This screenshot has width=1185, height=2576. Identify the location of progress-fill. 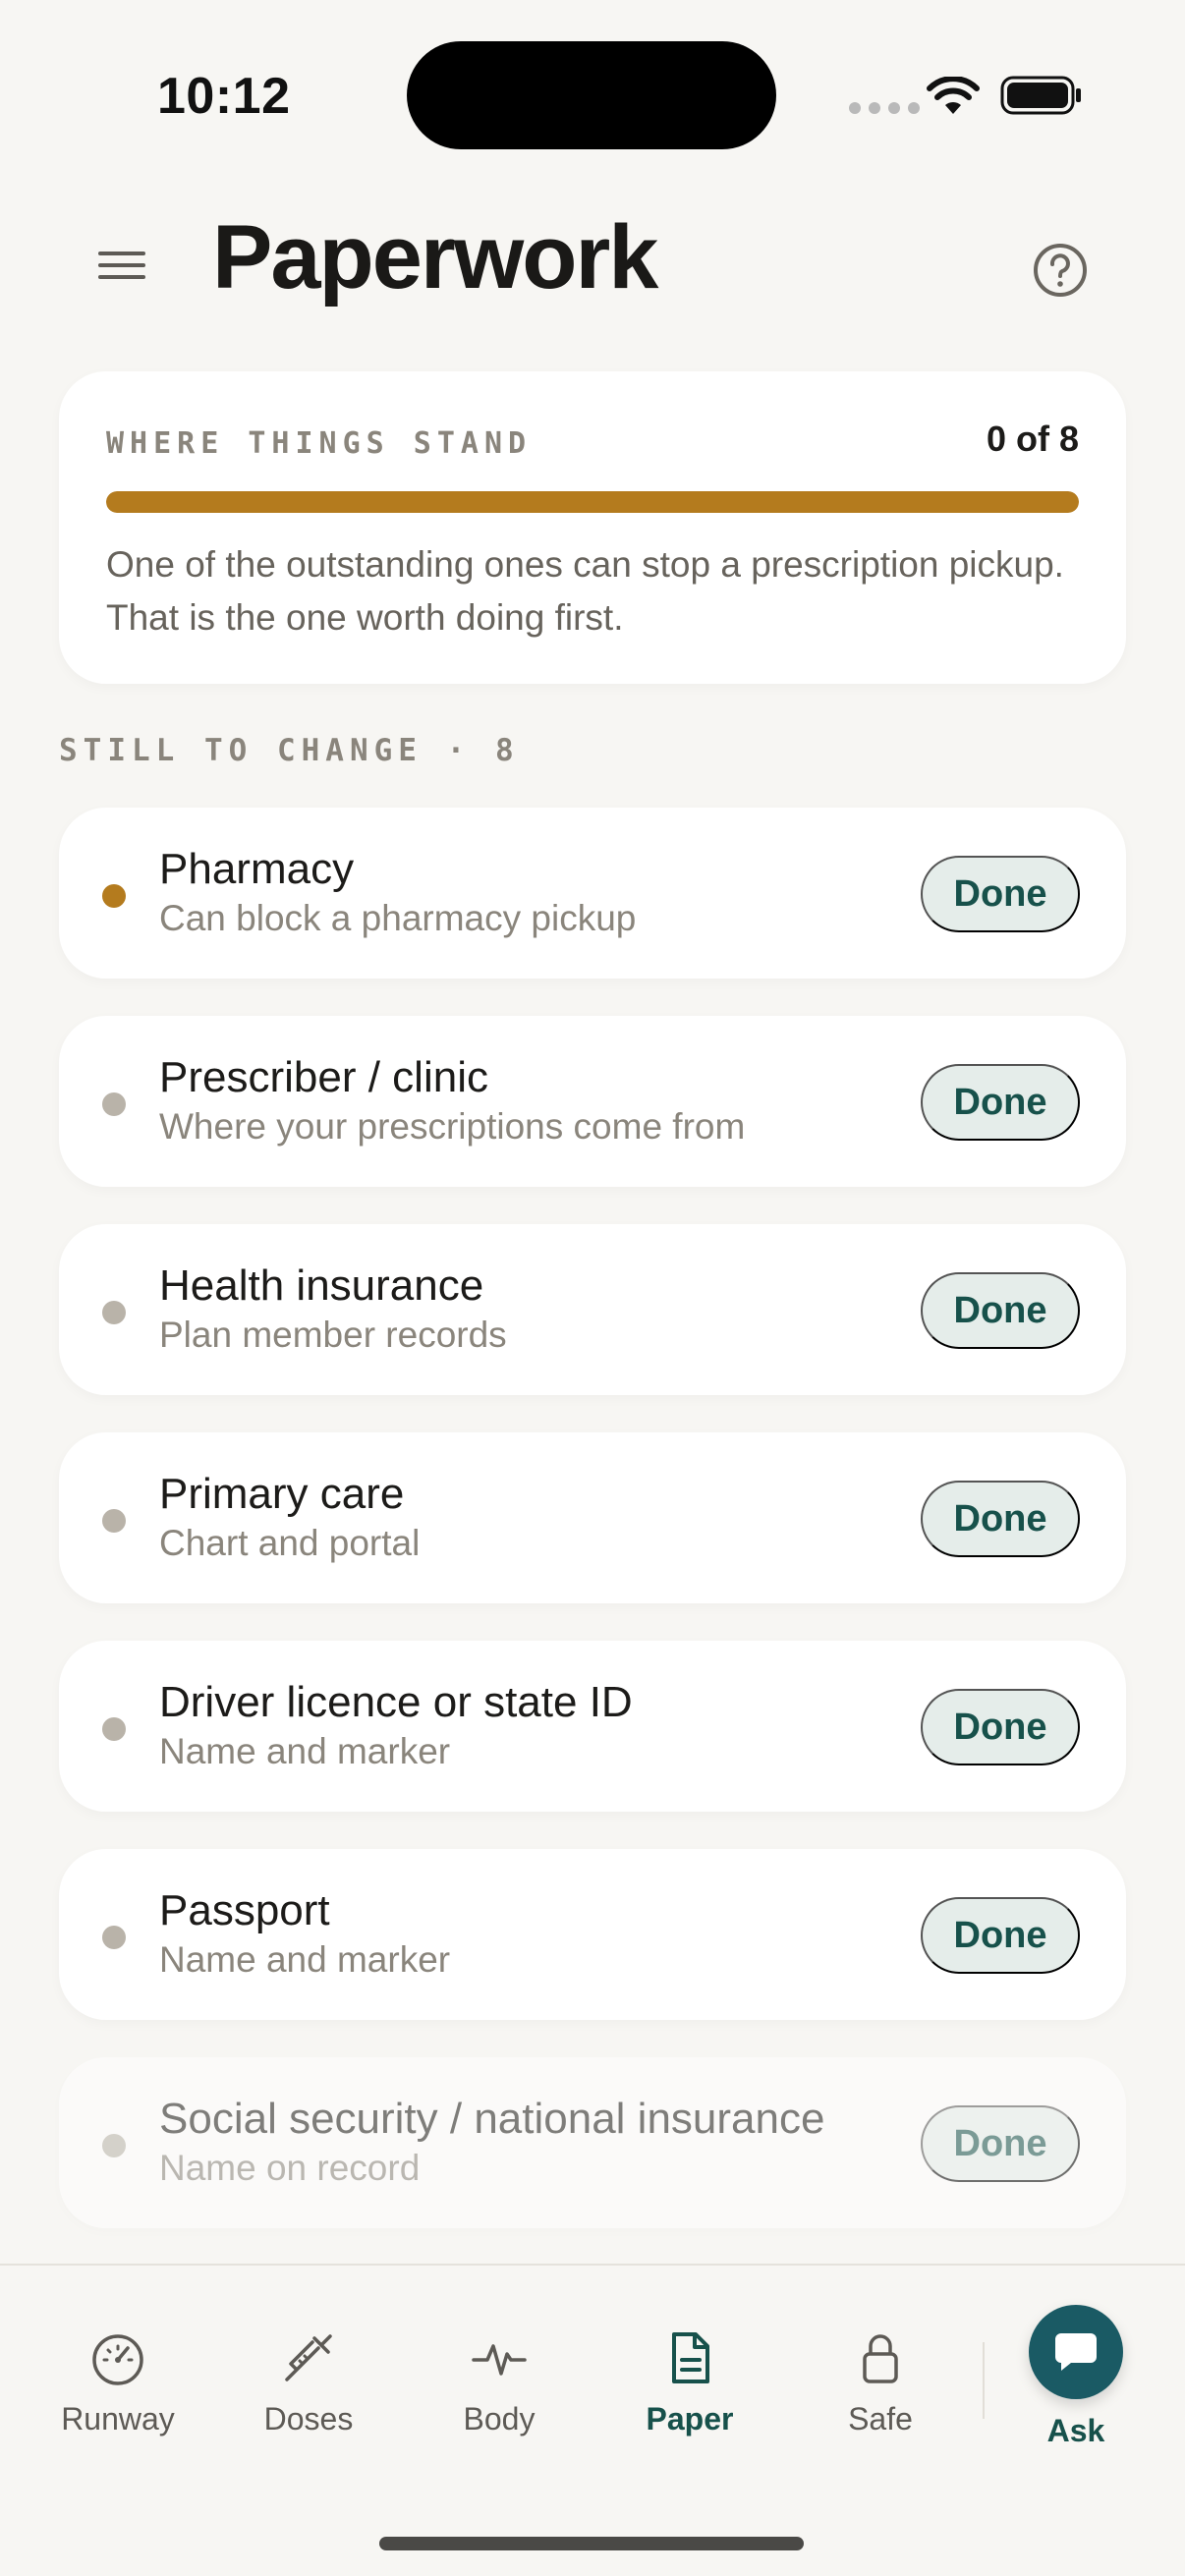
(592, 502).